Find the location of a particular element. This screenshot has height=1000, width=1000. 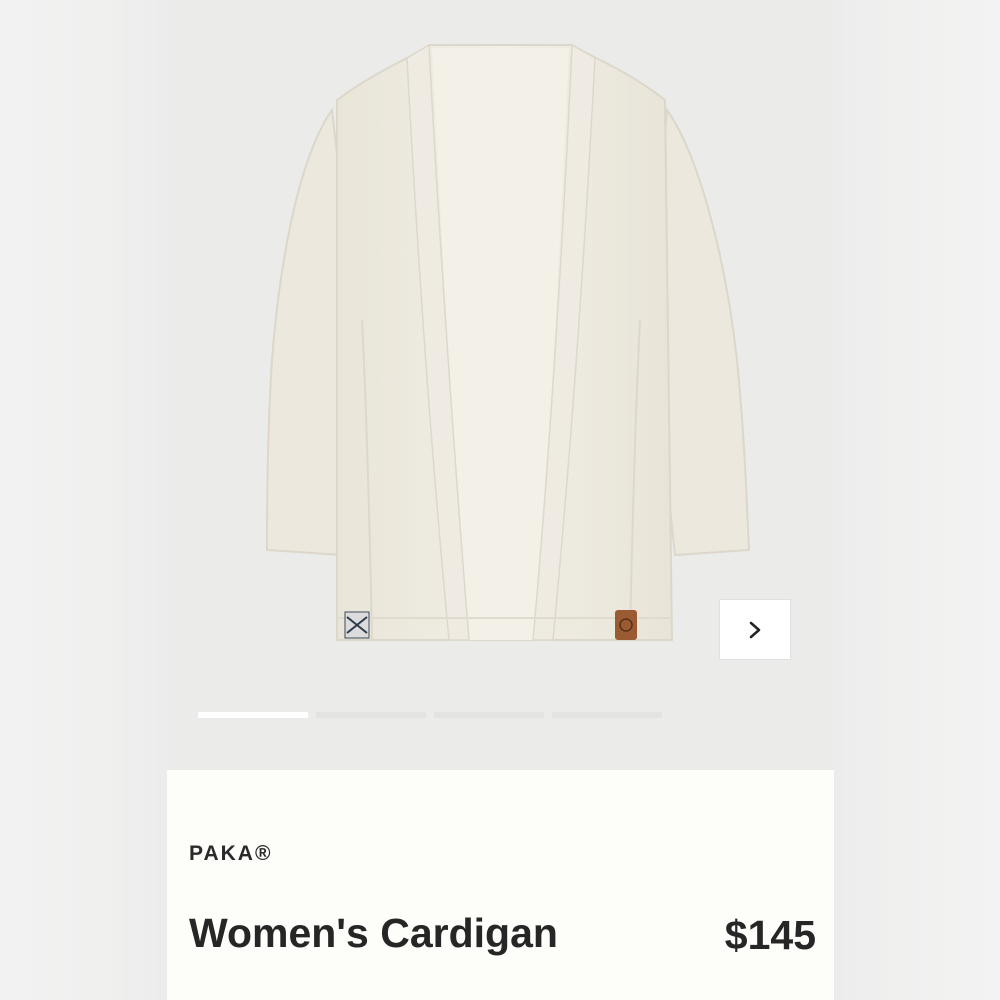

next-image-button is located at coordinates (755, 629).